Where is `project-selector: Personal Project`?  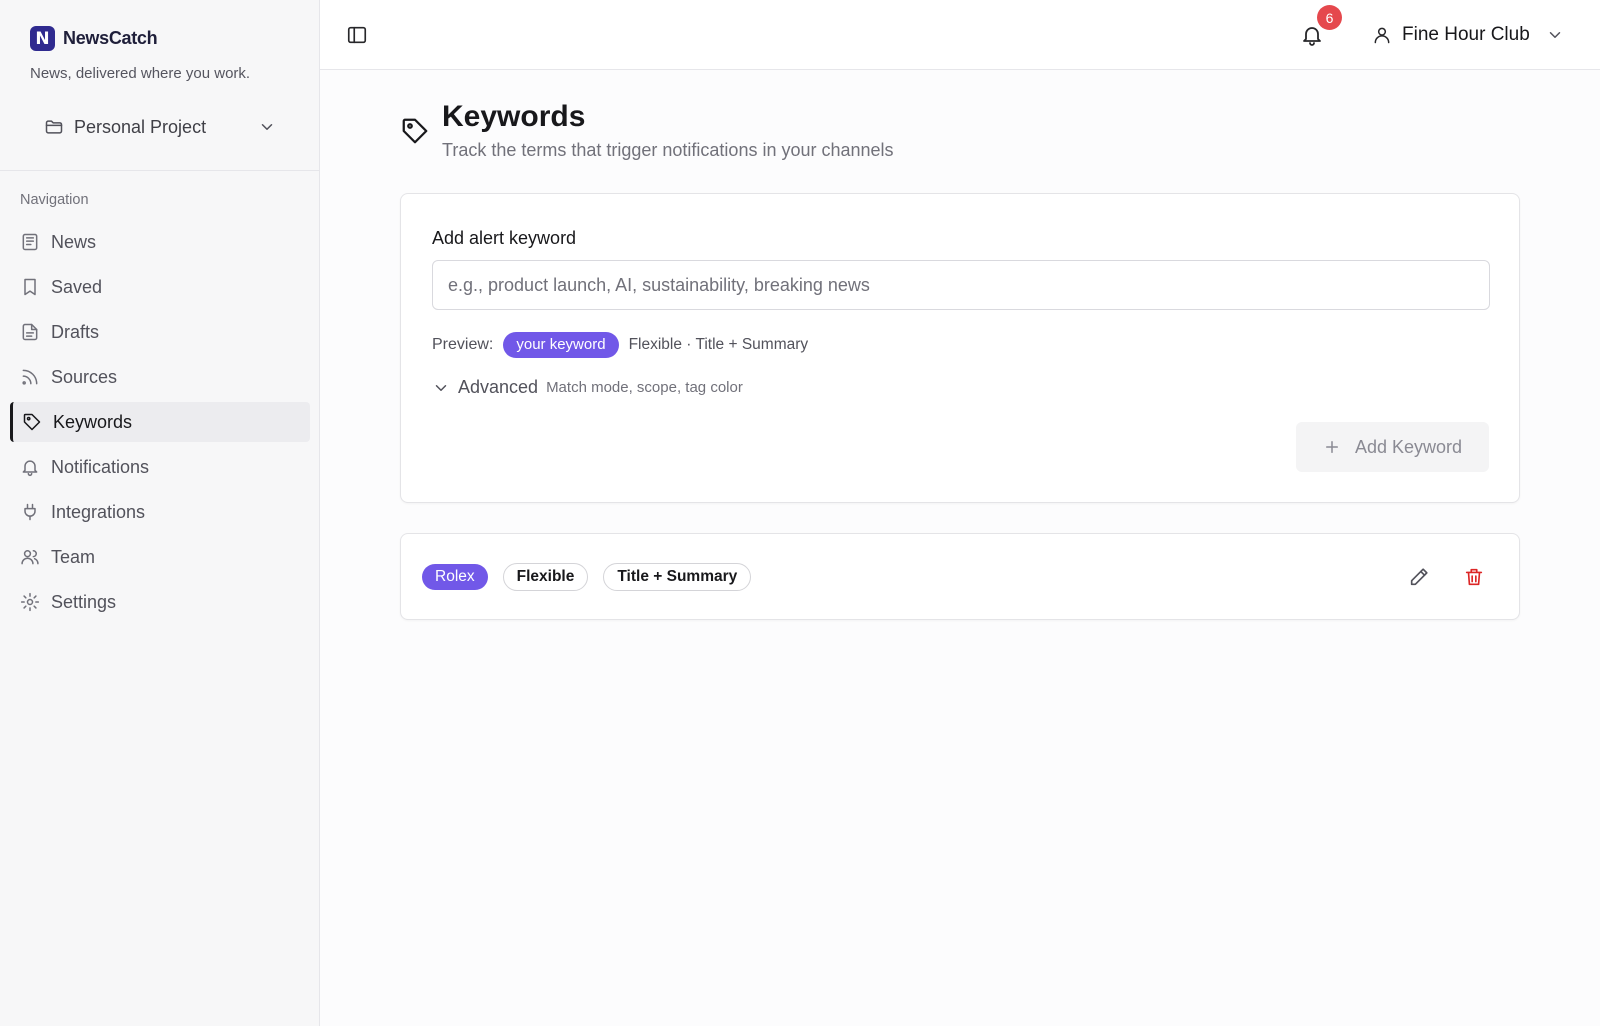
project-selector: Personal Project is located at coordinates (160, 127).